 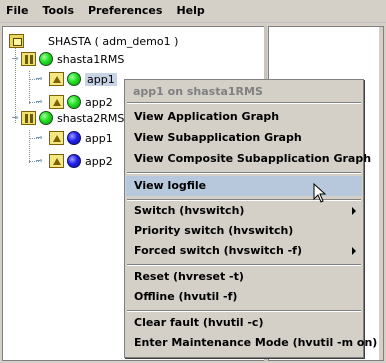 What do you see at coordinates (248, 159) in the screenshot?
I see `menu-item-view-composite-subapplication-graph: View Composite Subapplication Graph` at bounding box center [248, 159].